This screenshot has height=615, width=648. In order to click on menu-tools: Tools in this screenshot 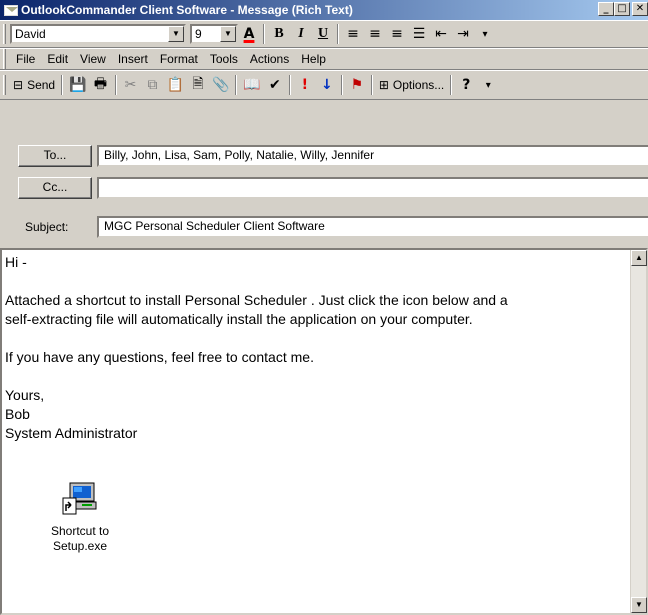, I will do `click(224, 59)`.